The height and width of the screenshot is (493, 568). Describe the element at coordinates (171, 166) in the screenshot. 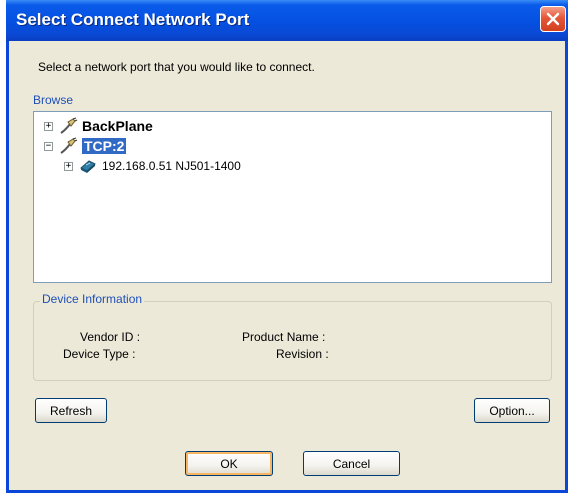

I see `tree-item-label: 192.168.0.51 NJ501-1400` at that location.